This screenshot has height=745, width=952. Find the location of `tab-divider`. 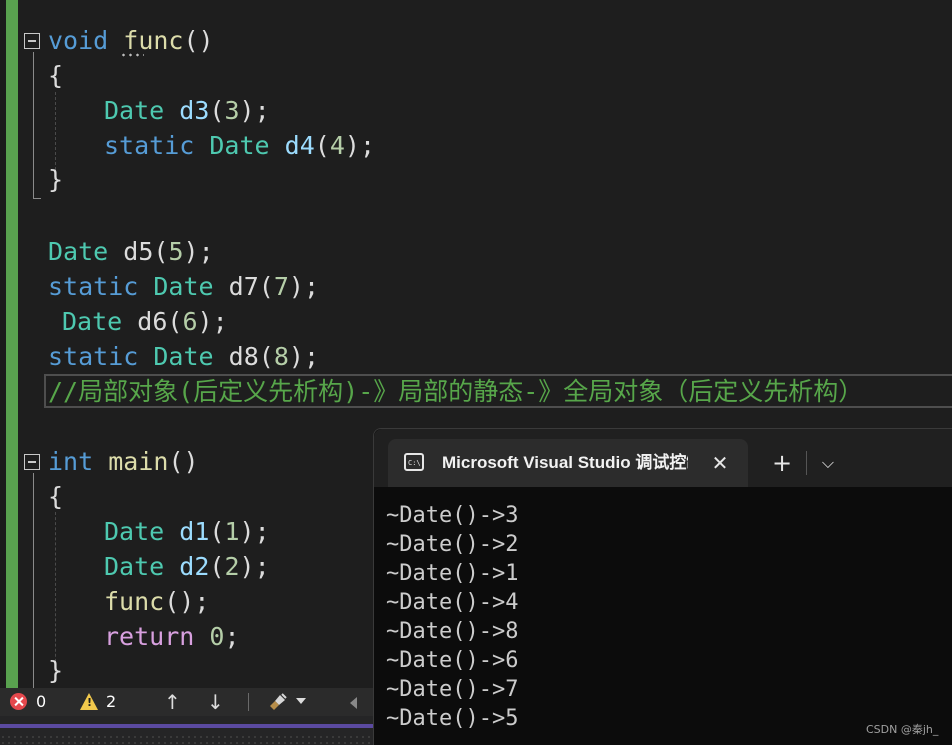

tab-divider is located at coordinates (806, 463).